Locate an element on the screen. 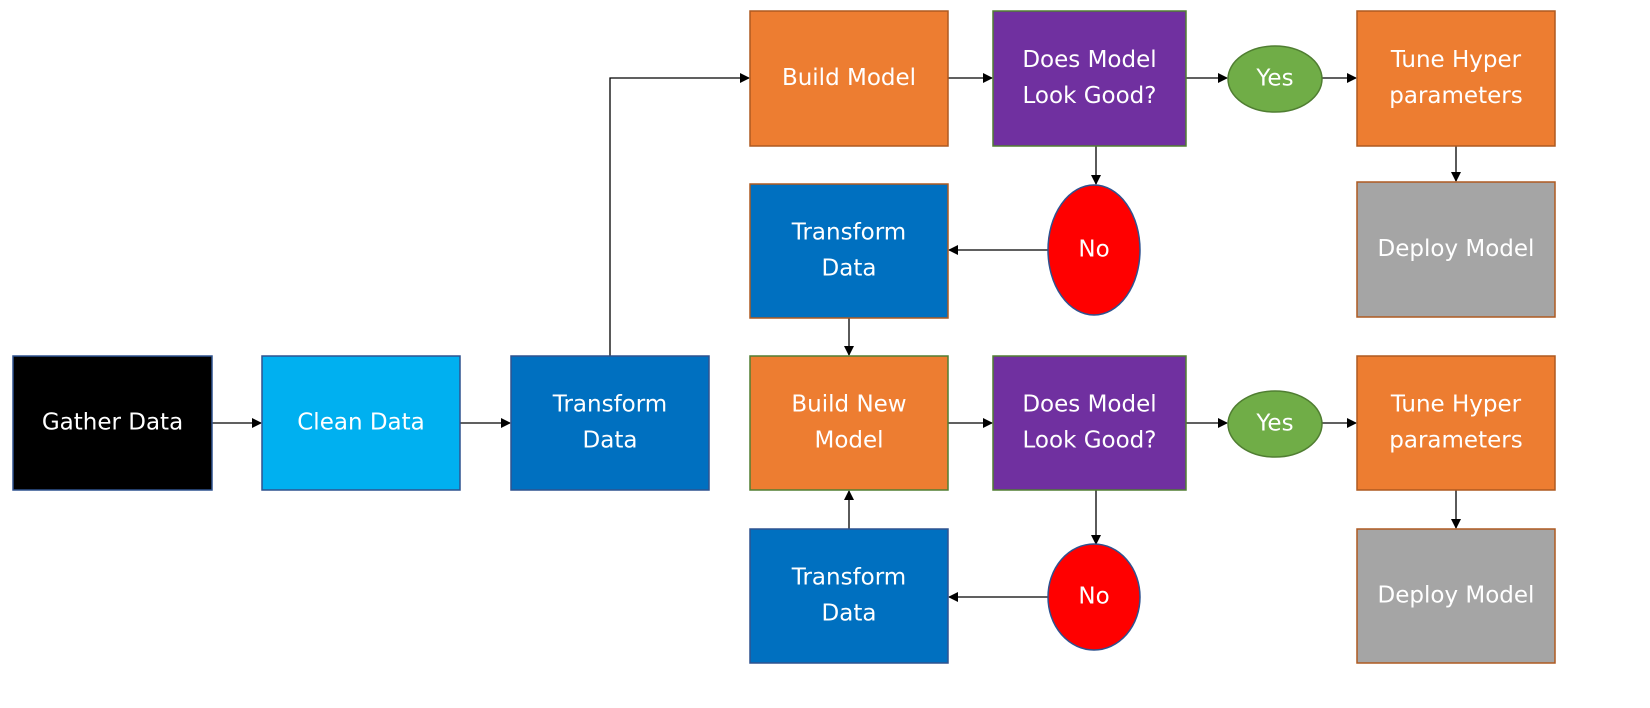 The width and height of the screenshot is (1650, 708). node-yes-bottom: Yes is located at coordinates (1275, 424).